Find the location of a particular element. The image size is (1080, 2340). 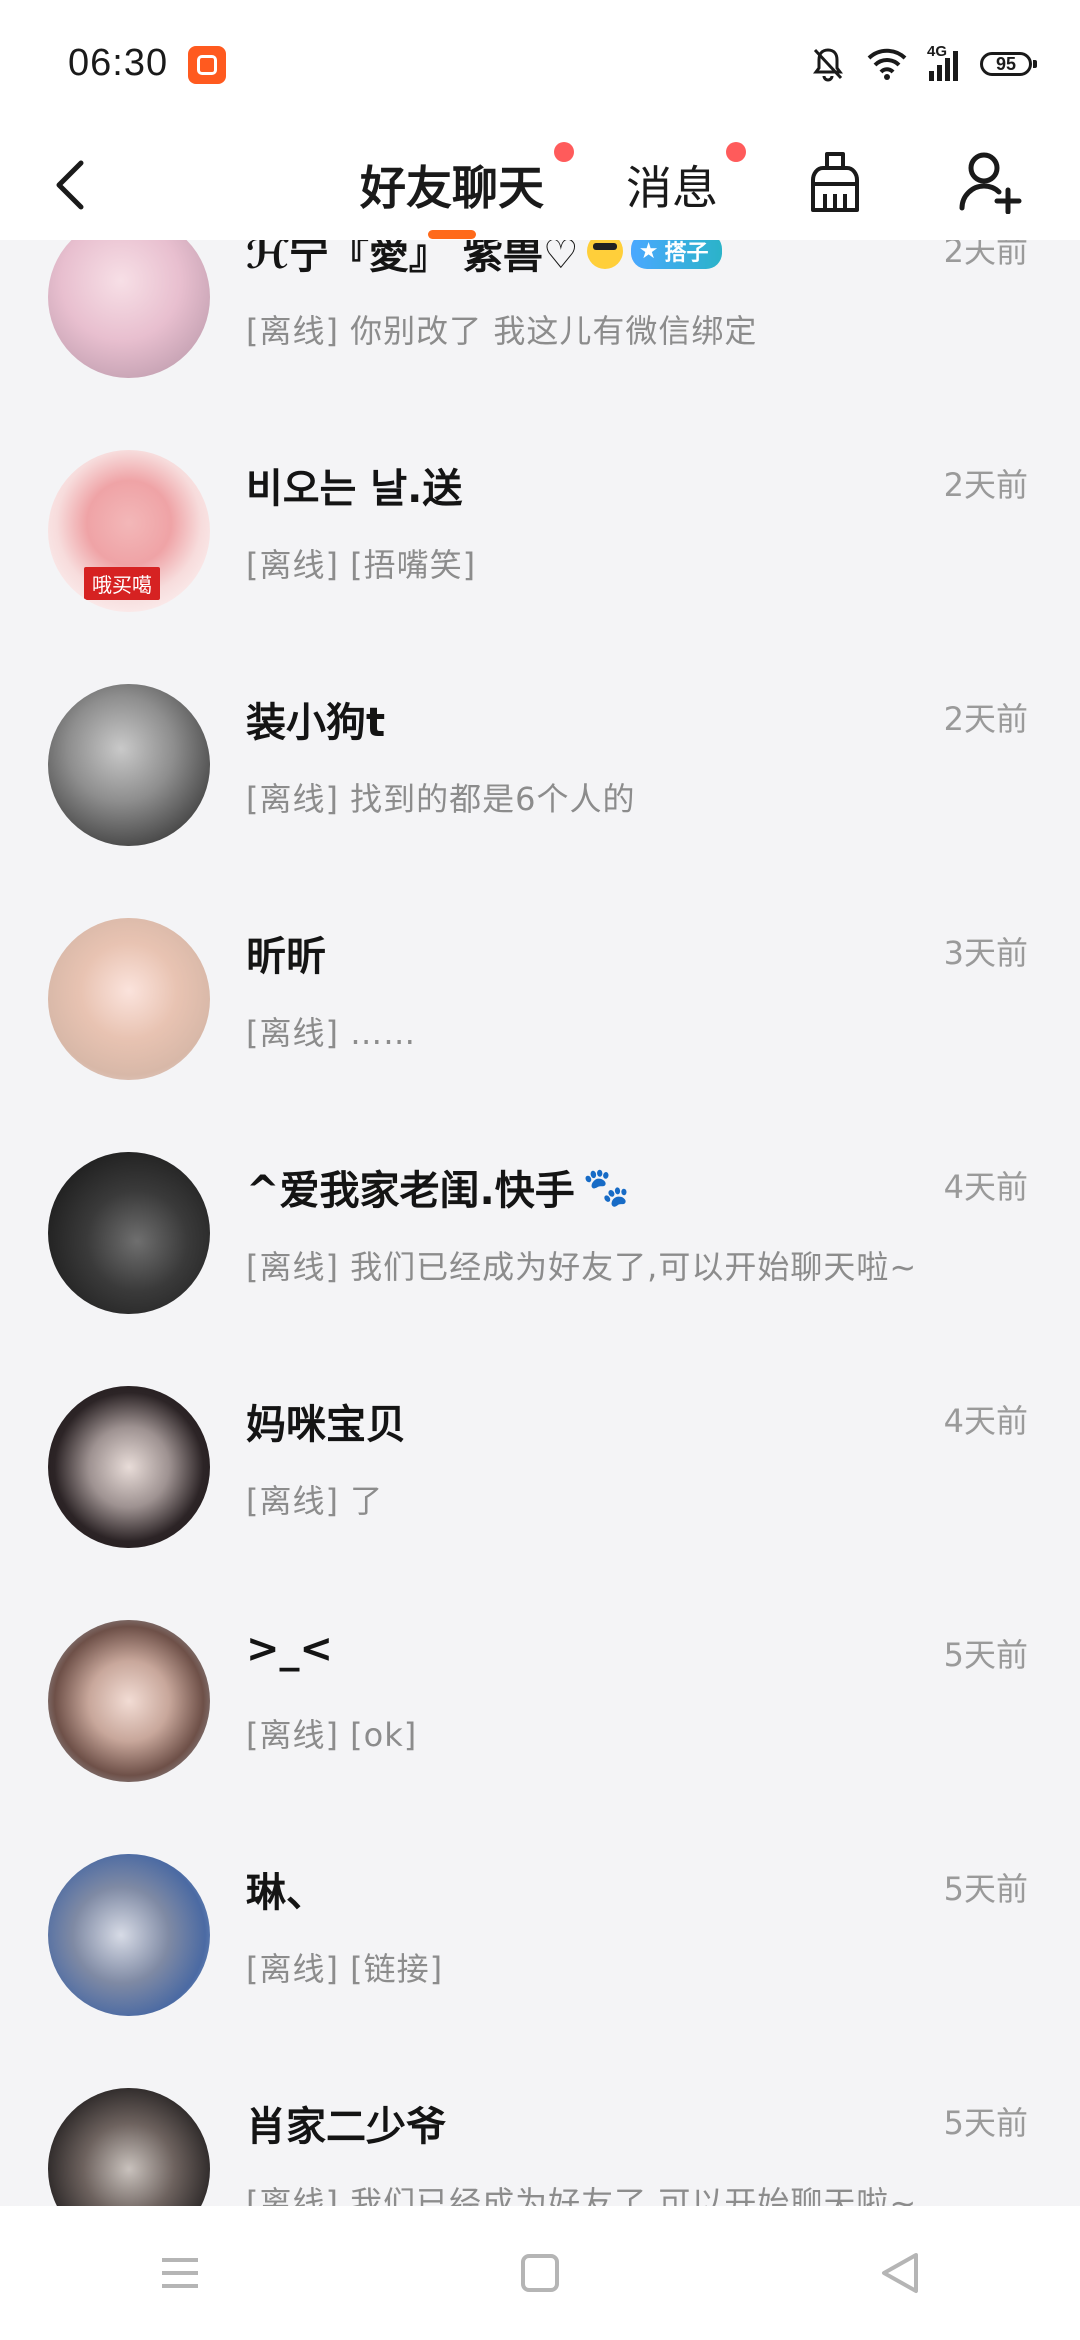

clear-unread-button is located at coordinates (835, 182).